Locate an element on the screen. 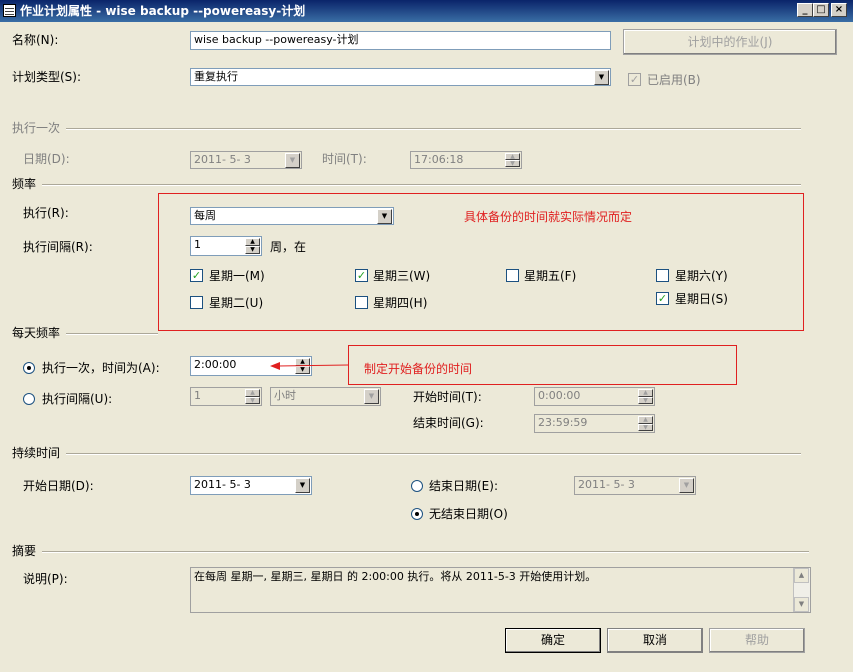 The width and height of the screenshot is (853, 672). once-time-spinner: 17:06:18 ▲ ▼ is located at coordinates (466, 160).